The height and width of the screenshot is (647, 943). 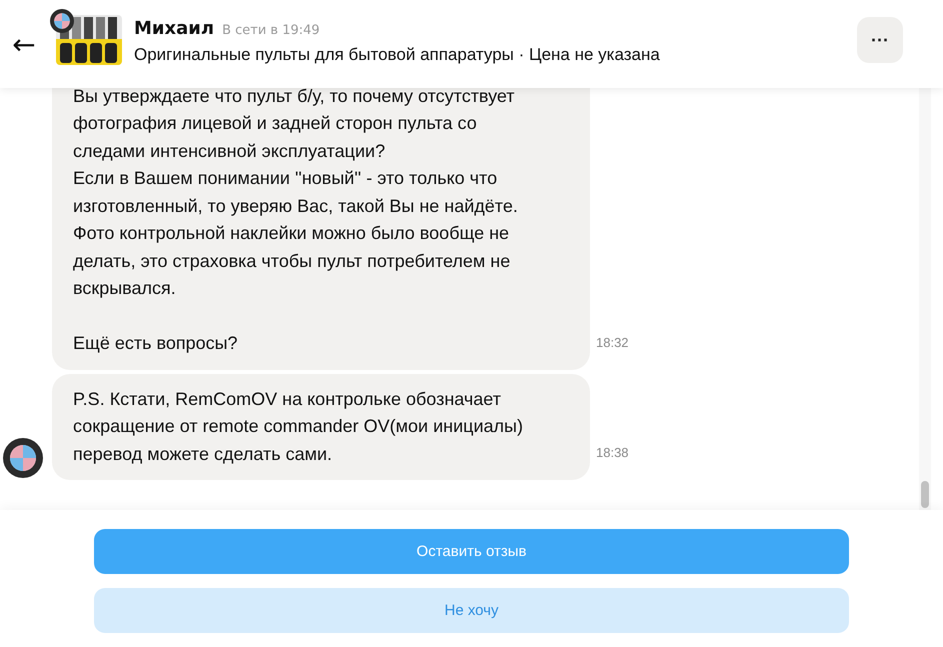 What do you see at coordinates (612, 342) in the screenshot?
I see `message-time: 18:32` at bounding box center [612, 342].